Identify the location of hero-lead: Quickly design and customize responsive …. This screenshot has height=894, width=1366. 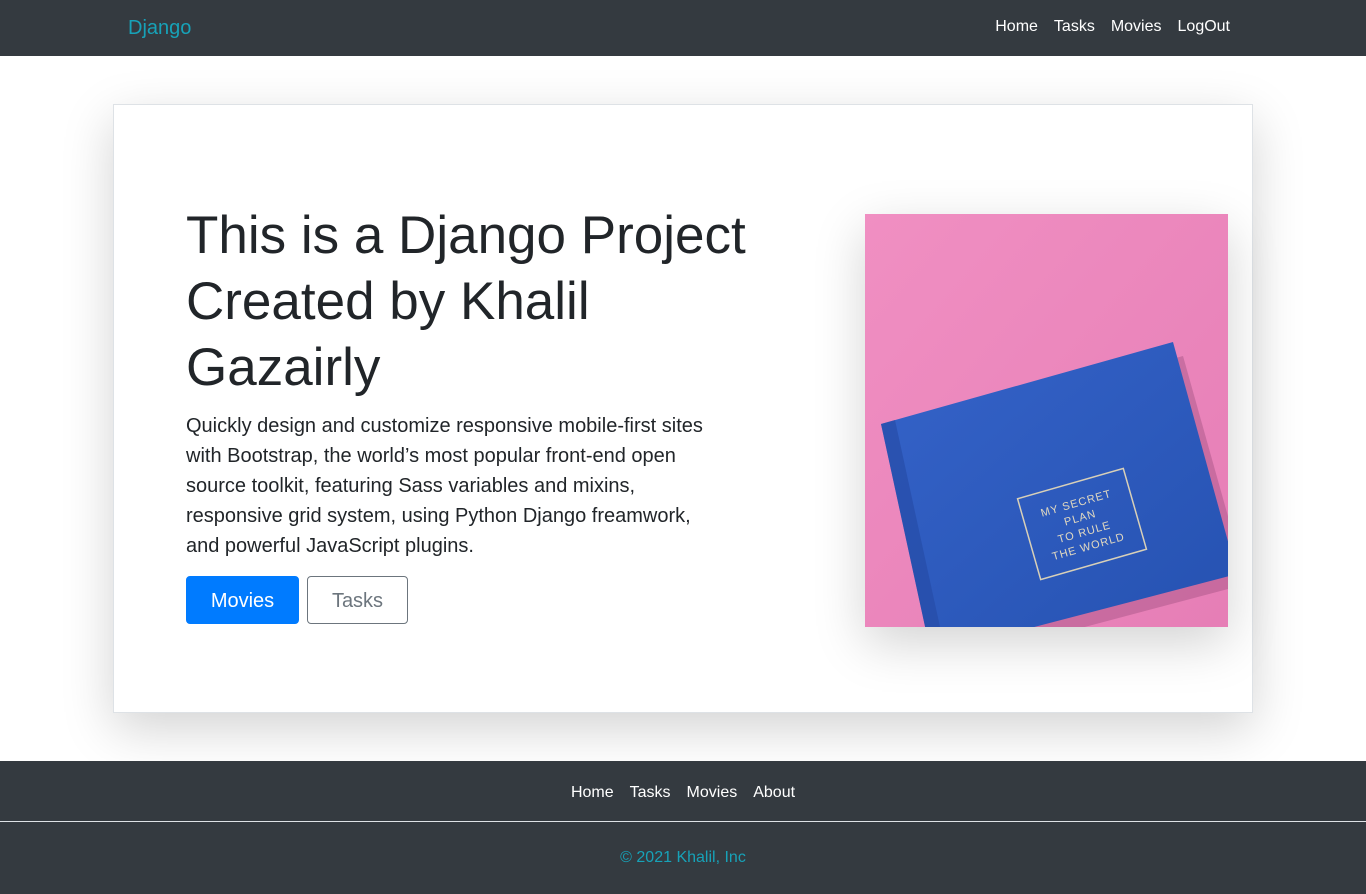
(444, 486).